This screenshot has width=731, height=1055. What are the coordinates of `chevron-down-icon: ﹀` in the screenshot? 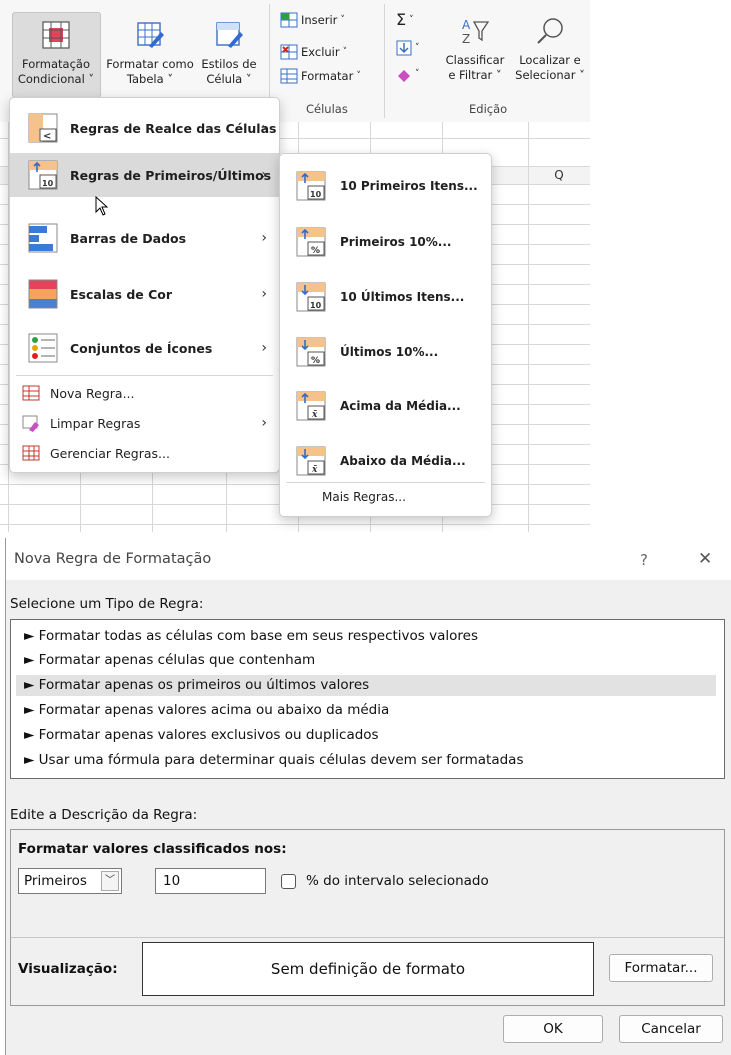 It's located at (110, 881).